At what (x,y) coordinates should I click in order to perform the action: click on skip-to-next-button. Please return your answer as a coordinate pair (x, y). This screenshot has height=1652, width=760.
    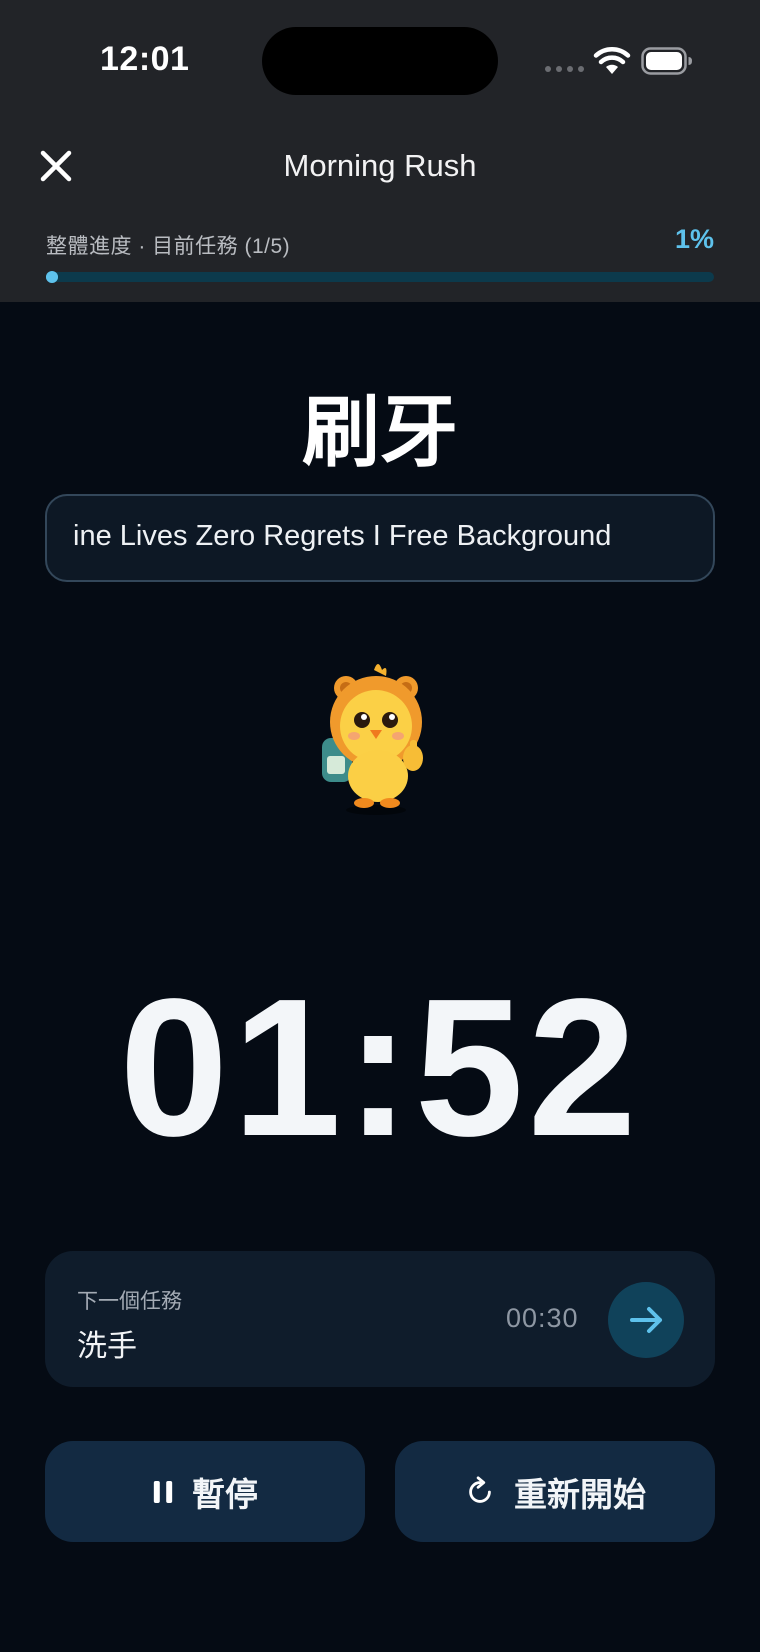
    Looking at the image, I should click on (646, 1320).